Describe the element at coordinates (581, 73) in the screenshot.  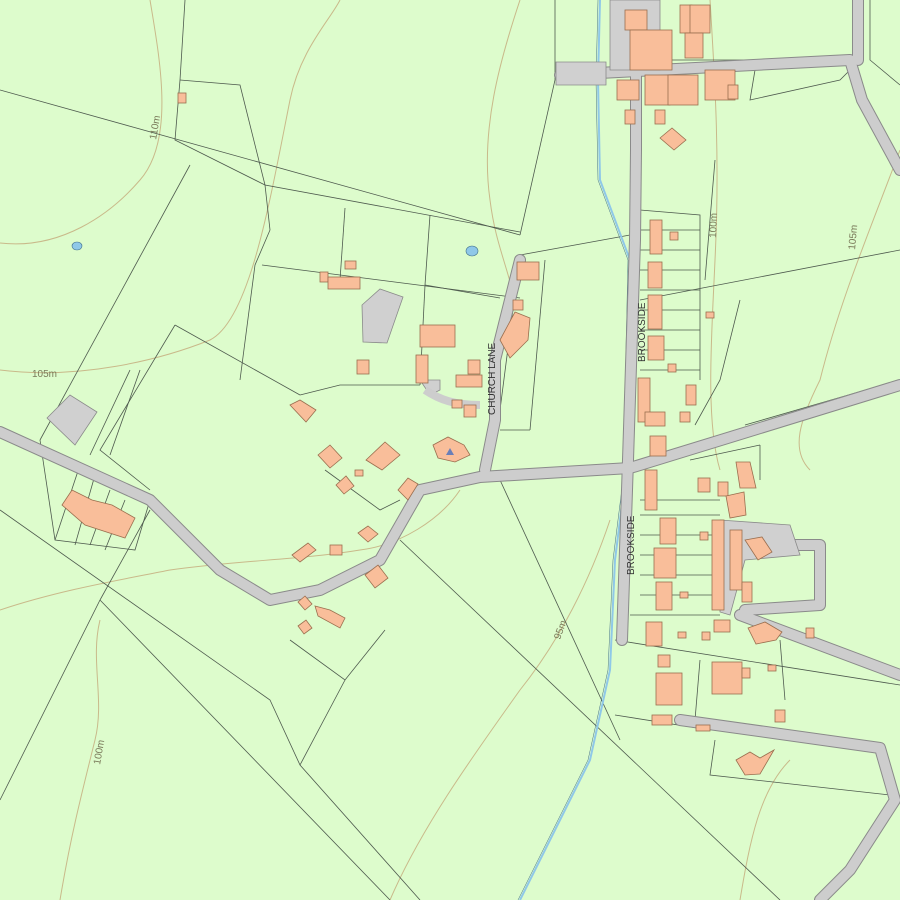
I see `paved-yard` at that location.